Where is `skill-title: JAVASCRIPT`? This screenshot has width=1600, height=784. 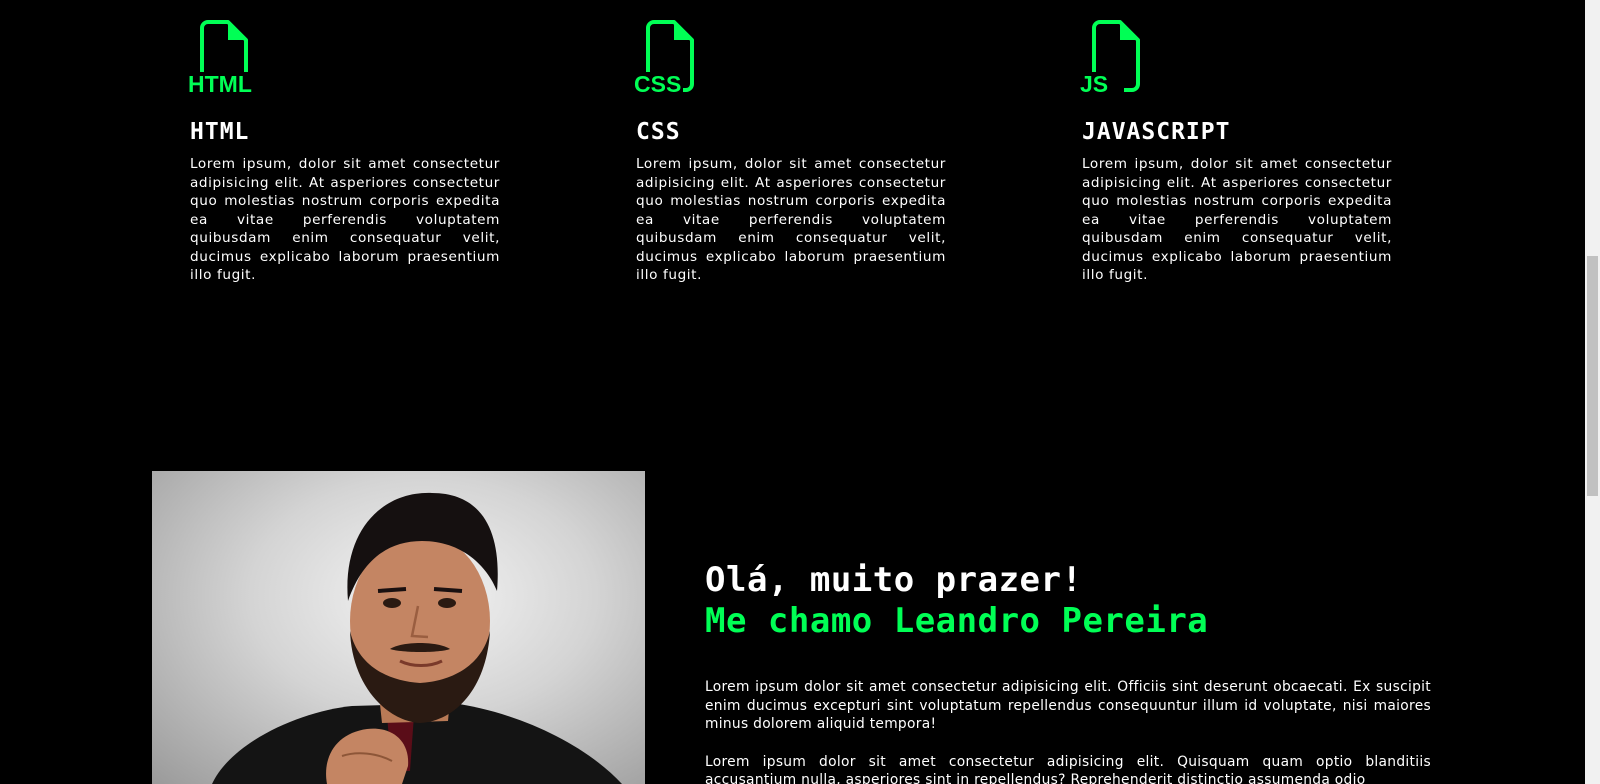 skill-title: JAVASCRIPT is located at coordinates (1156, 132).